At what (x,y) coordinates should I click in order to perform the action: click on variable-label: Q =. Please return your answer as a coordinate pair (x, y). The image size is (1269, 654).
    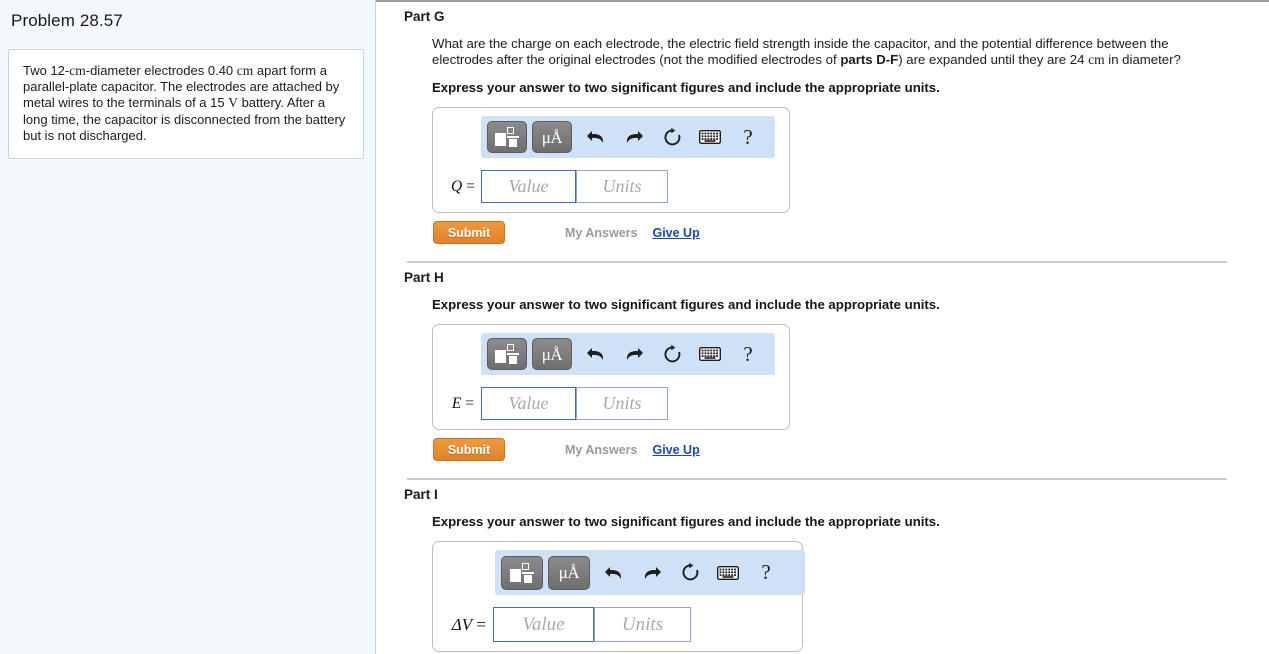
    Looking at the image, I should click on (463, 186).